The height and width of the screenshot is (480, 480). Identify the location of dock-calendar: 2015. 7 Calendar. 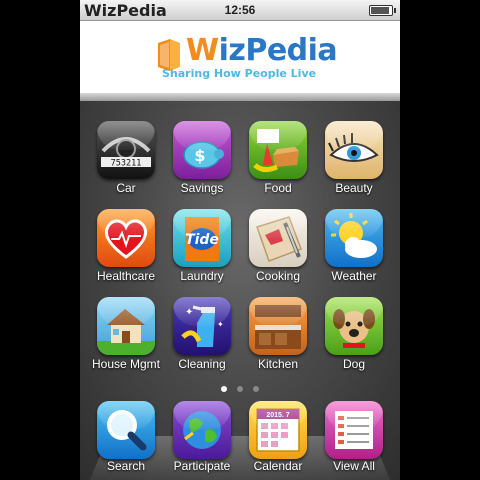
(270, 440).